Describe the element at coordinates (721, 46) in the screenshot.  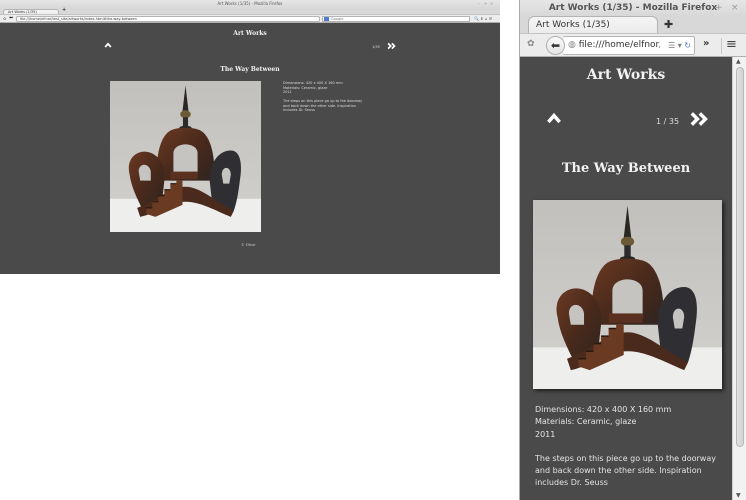
I see `toolbar-separator` at that location.